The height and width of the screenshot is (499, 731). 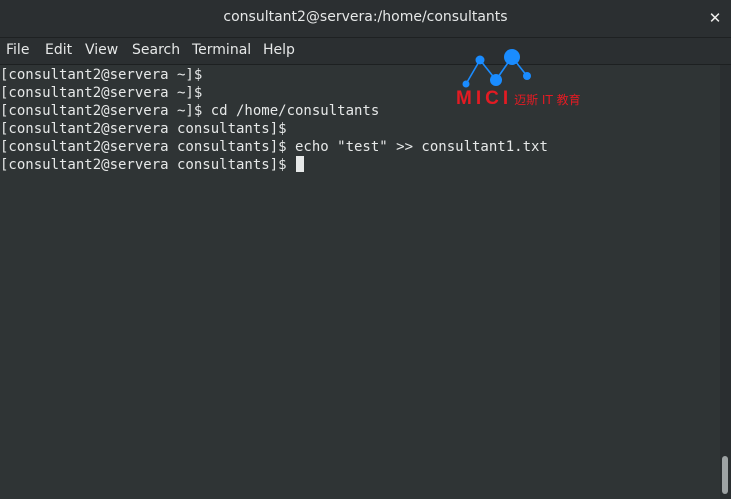 What do you see at coordinates (148, 165) in the screenshot?
I see `terminal-prompt: [consultant2@servera consultants]$` at bounding box center [148, 165].